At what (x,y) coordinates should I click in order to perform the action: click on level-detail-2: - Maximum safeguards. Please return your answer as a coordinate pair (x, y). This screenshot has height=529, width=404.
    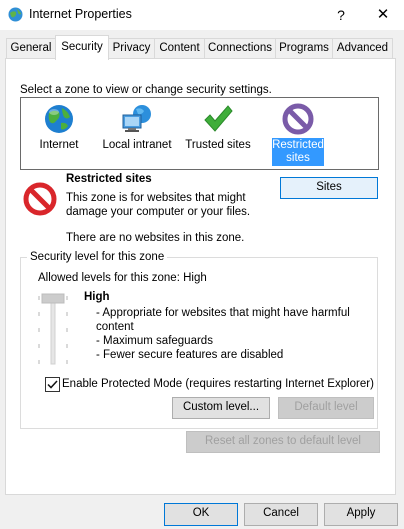
    Looking at the image, I should click on (154, 341).